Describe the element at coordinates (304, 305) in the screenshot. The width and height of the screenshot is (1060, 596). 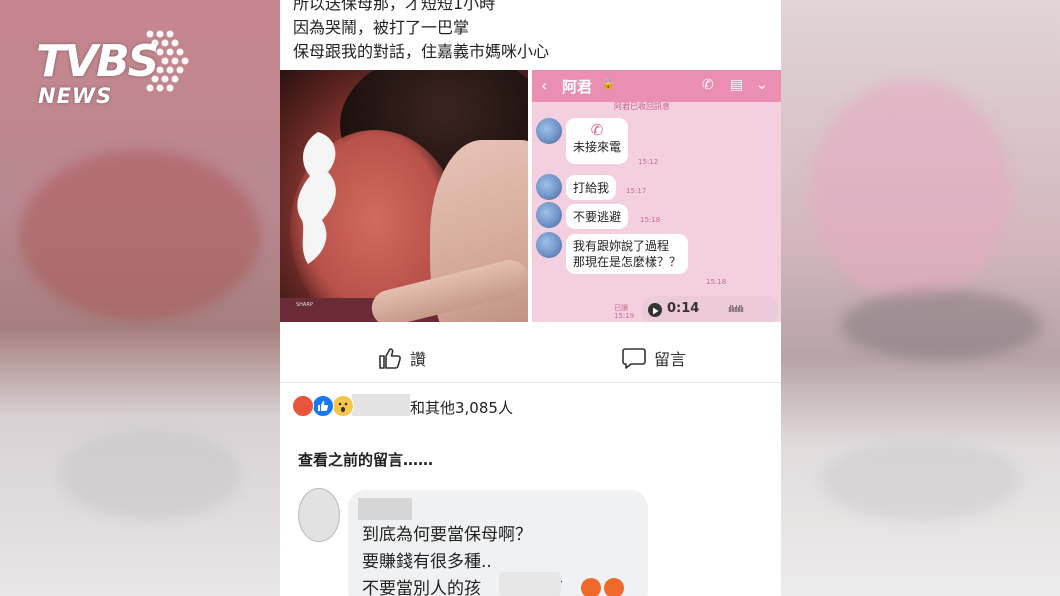
I see `camera-watermark: SHARP` at that location.